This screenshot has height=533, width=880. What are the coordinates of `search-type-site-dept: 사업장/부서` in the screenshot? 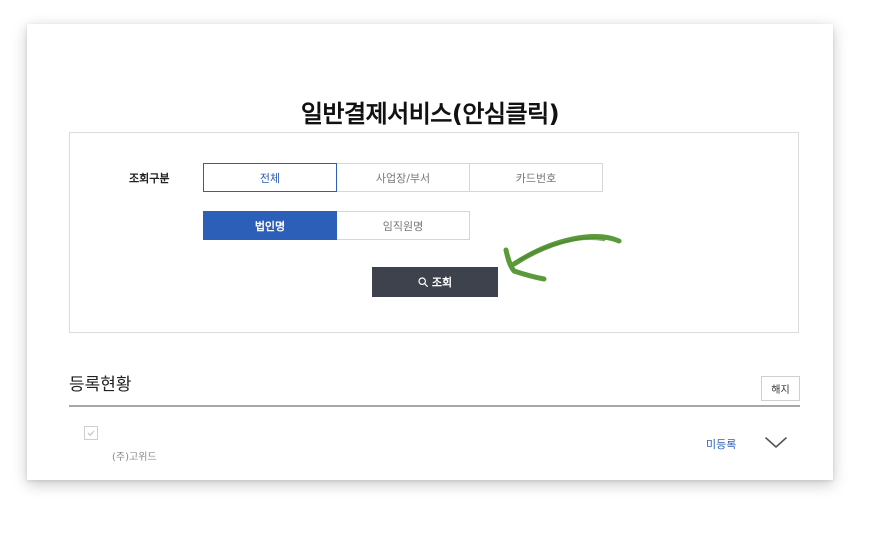 It's located at (403, 177).